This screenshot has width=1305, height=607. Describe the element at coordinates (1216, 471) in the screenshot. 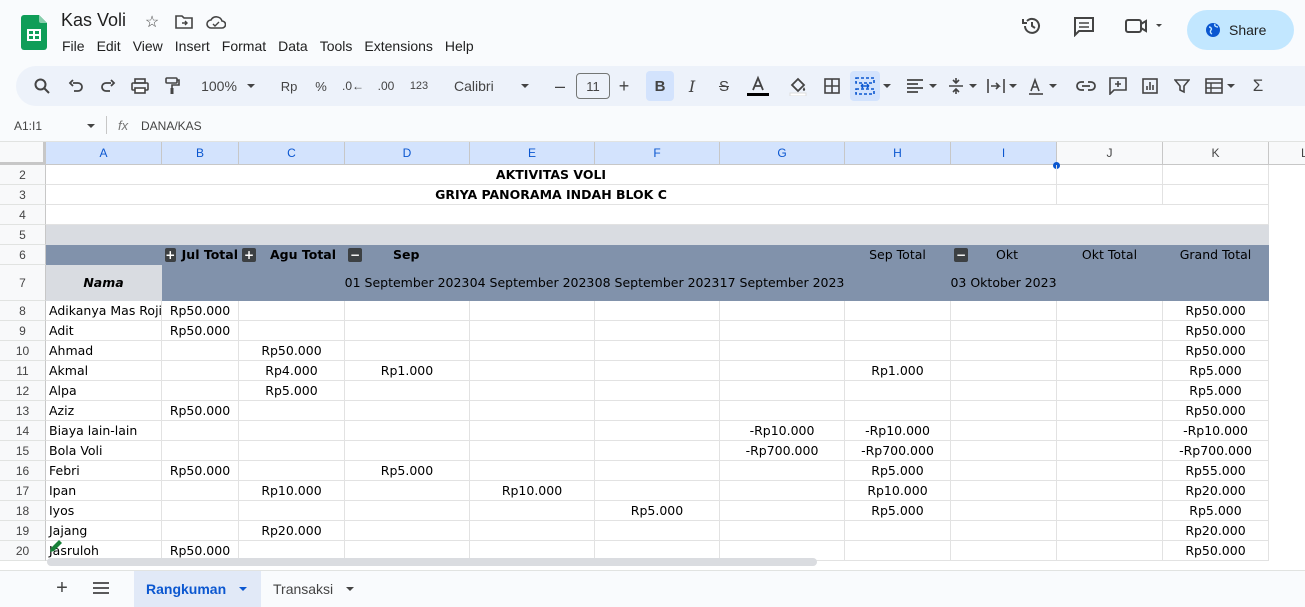

I see `amount-cell: Rp55.000` at that location.